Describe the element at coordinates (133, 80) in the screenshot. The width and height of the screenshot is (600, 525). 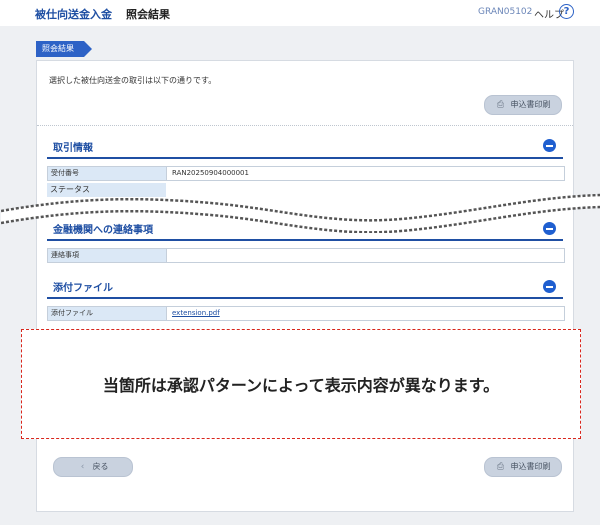
I see `description-text: 選択した被仕向送金の取引は以下の通りです。` at that location.